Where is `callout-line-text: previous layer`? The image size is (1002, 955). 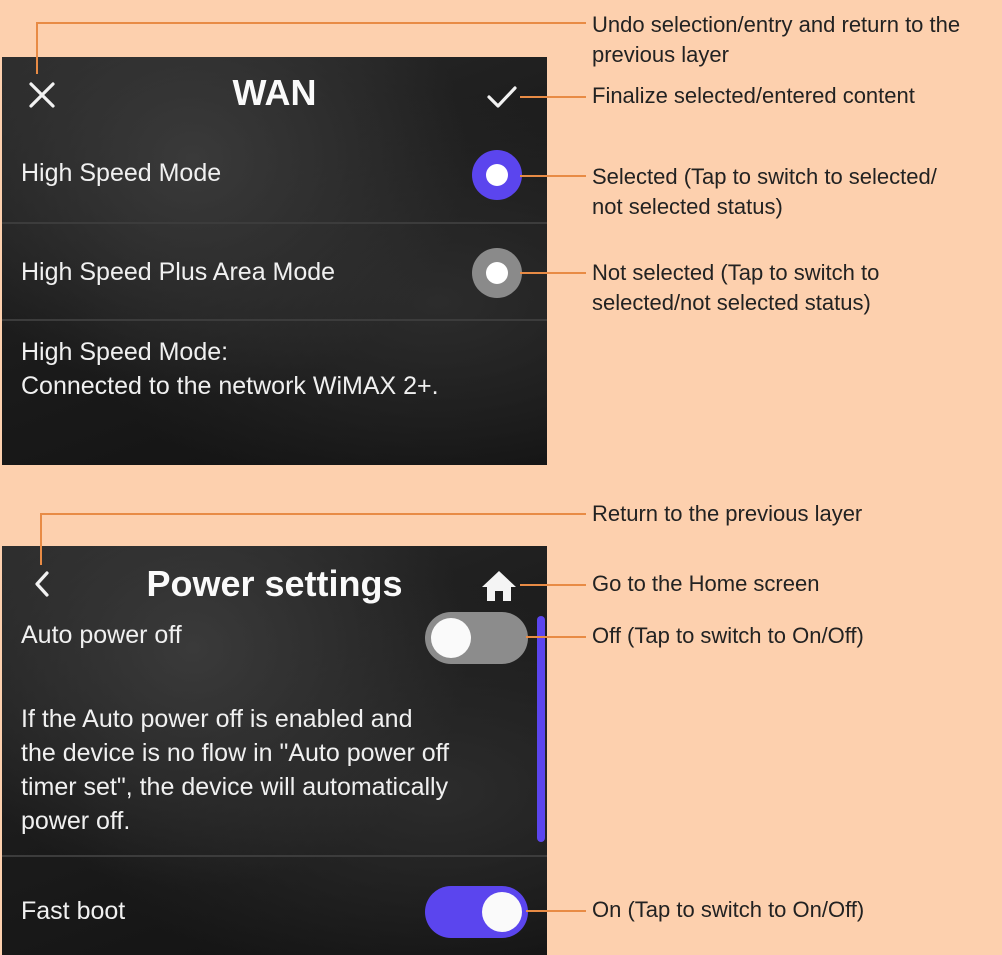 callout-line-text: previous layer is located at coordinates (660, 54).